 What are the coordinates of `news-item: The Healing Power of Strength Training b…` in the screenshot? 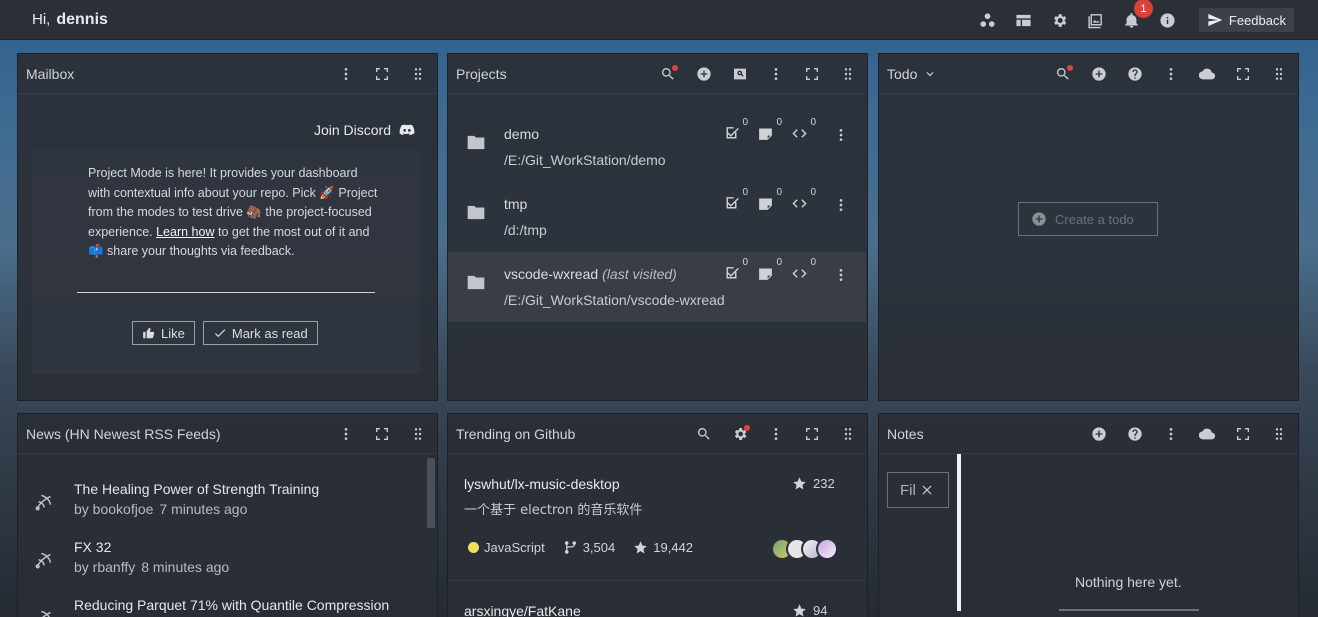 It's located at (227, 493).